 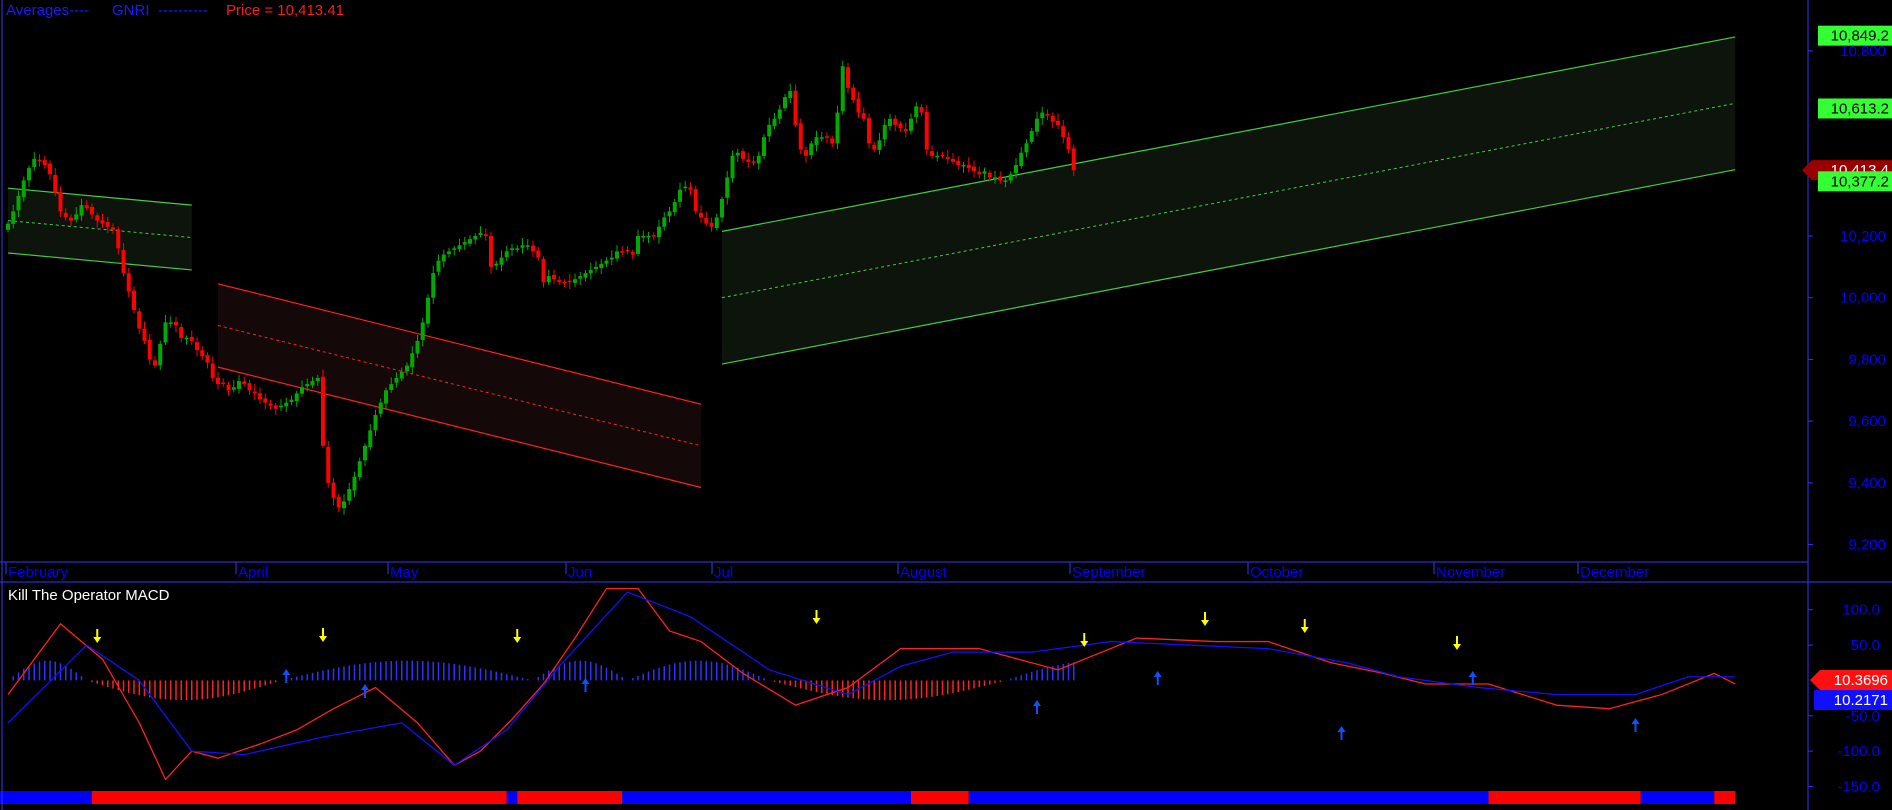 I want to click on dashes-label: ----------, so click(x=183, y=10).